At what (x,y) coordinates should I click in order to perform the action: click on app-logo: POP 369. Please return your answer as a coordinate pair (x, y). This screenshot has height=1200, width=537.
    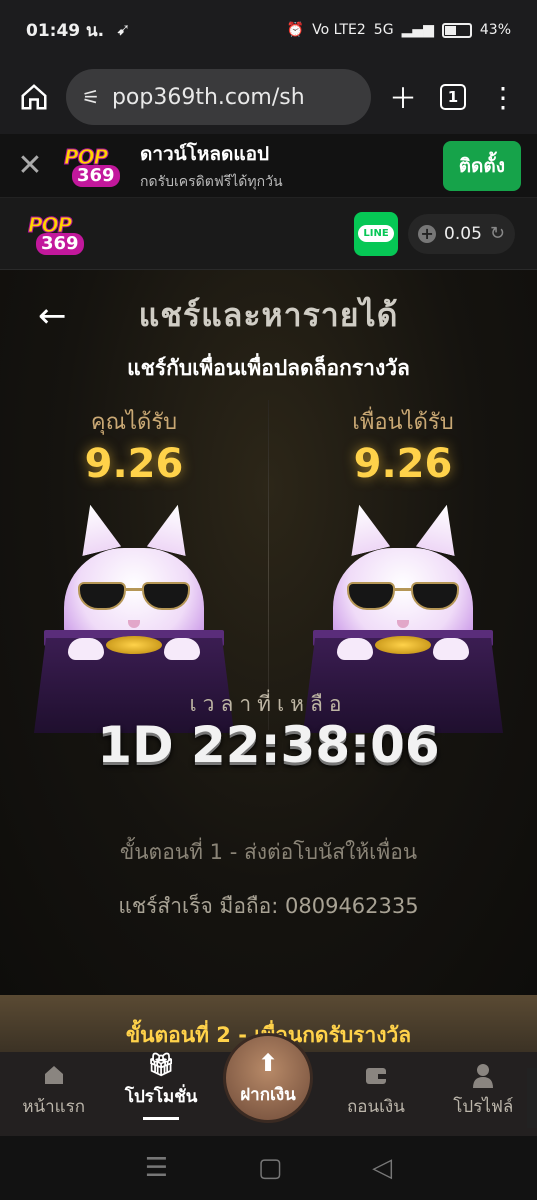
    Looking at the image, I should click on (92, 166).